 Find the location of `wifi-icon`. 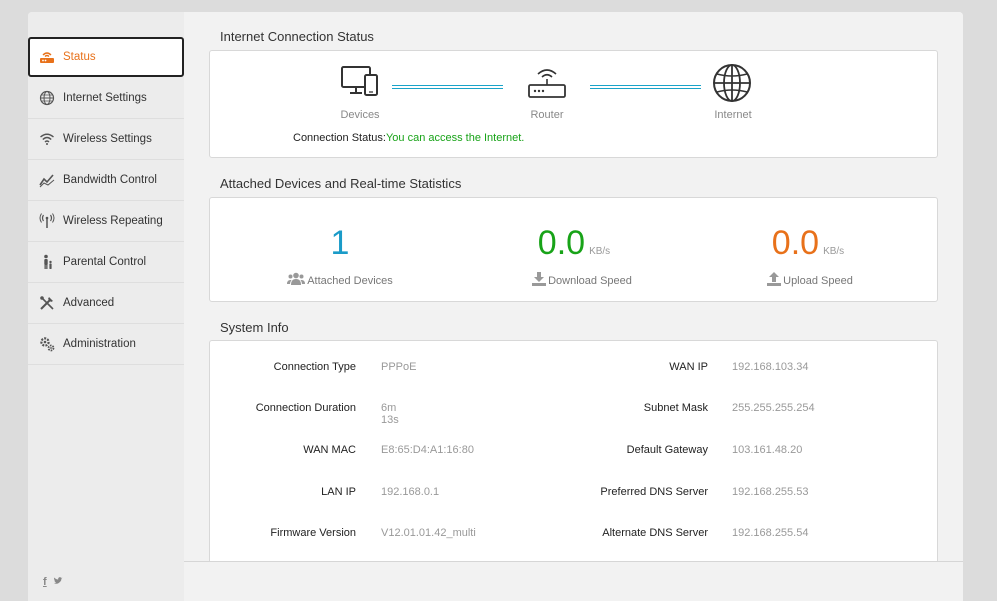

wifi-icon is located at coordinates (47, 139).